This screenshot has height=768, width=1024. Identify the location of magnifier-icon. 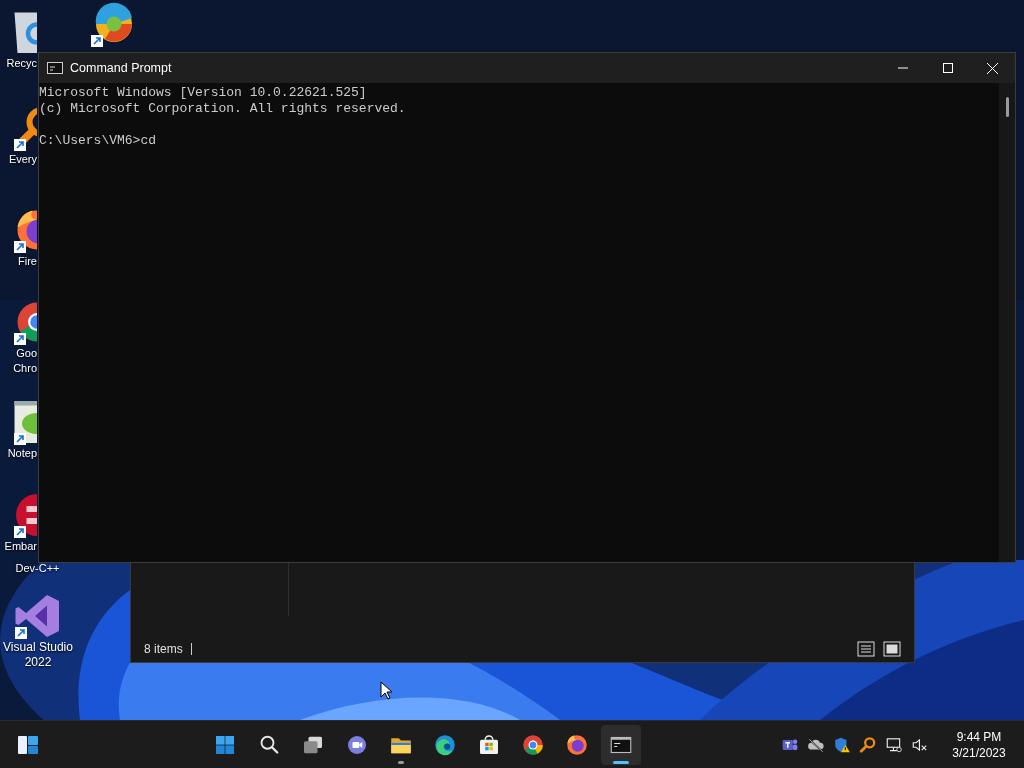
(868, 744).